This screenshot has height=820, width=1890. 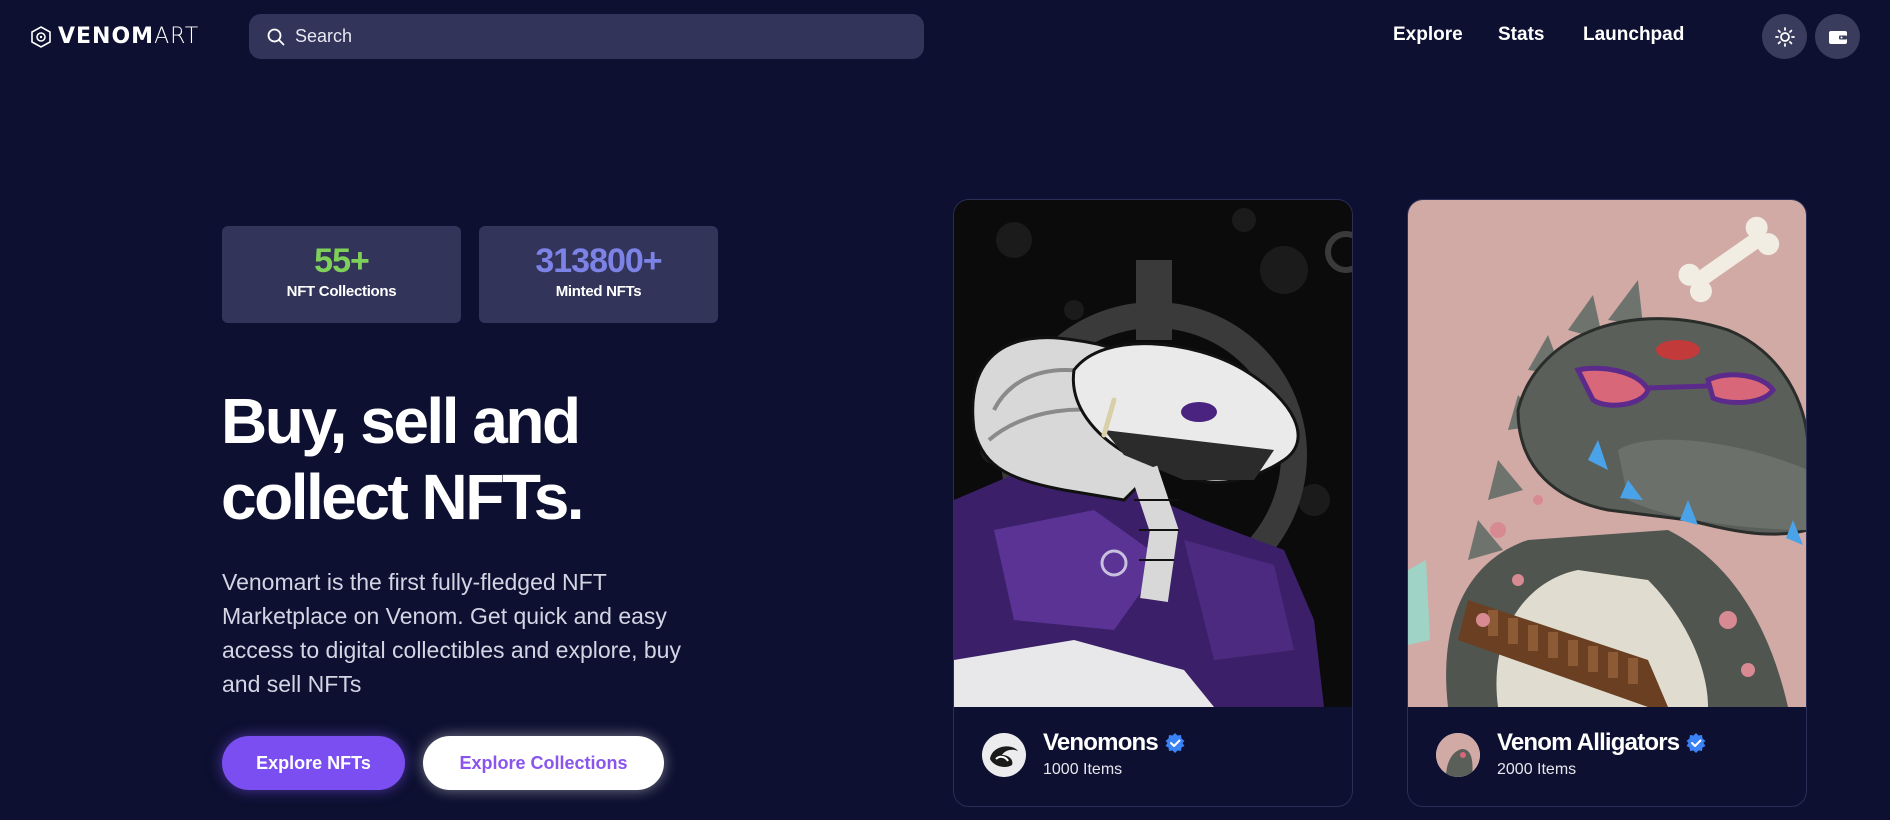 I want to click on search-bar, so click(x=586, y=36).